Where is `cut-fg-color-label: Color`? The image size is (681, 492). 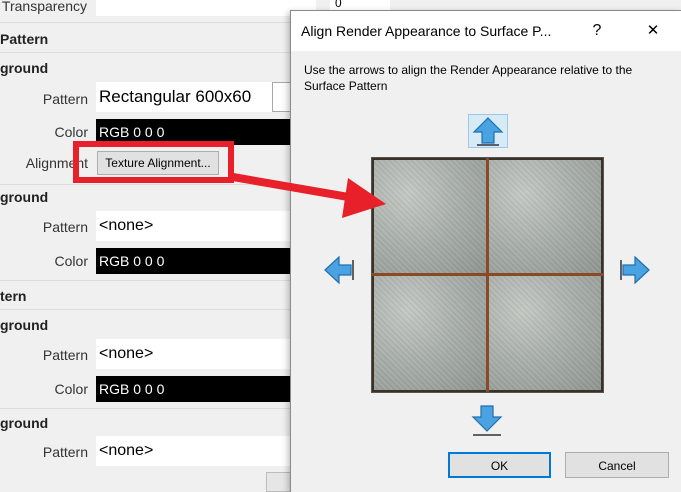
cut-fg-color-label: Color is located at coordinates (71, 389).